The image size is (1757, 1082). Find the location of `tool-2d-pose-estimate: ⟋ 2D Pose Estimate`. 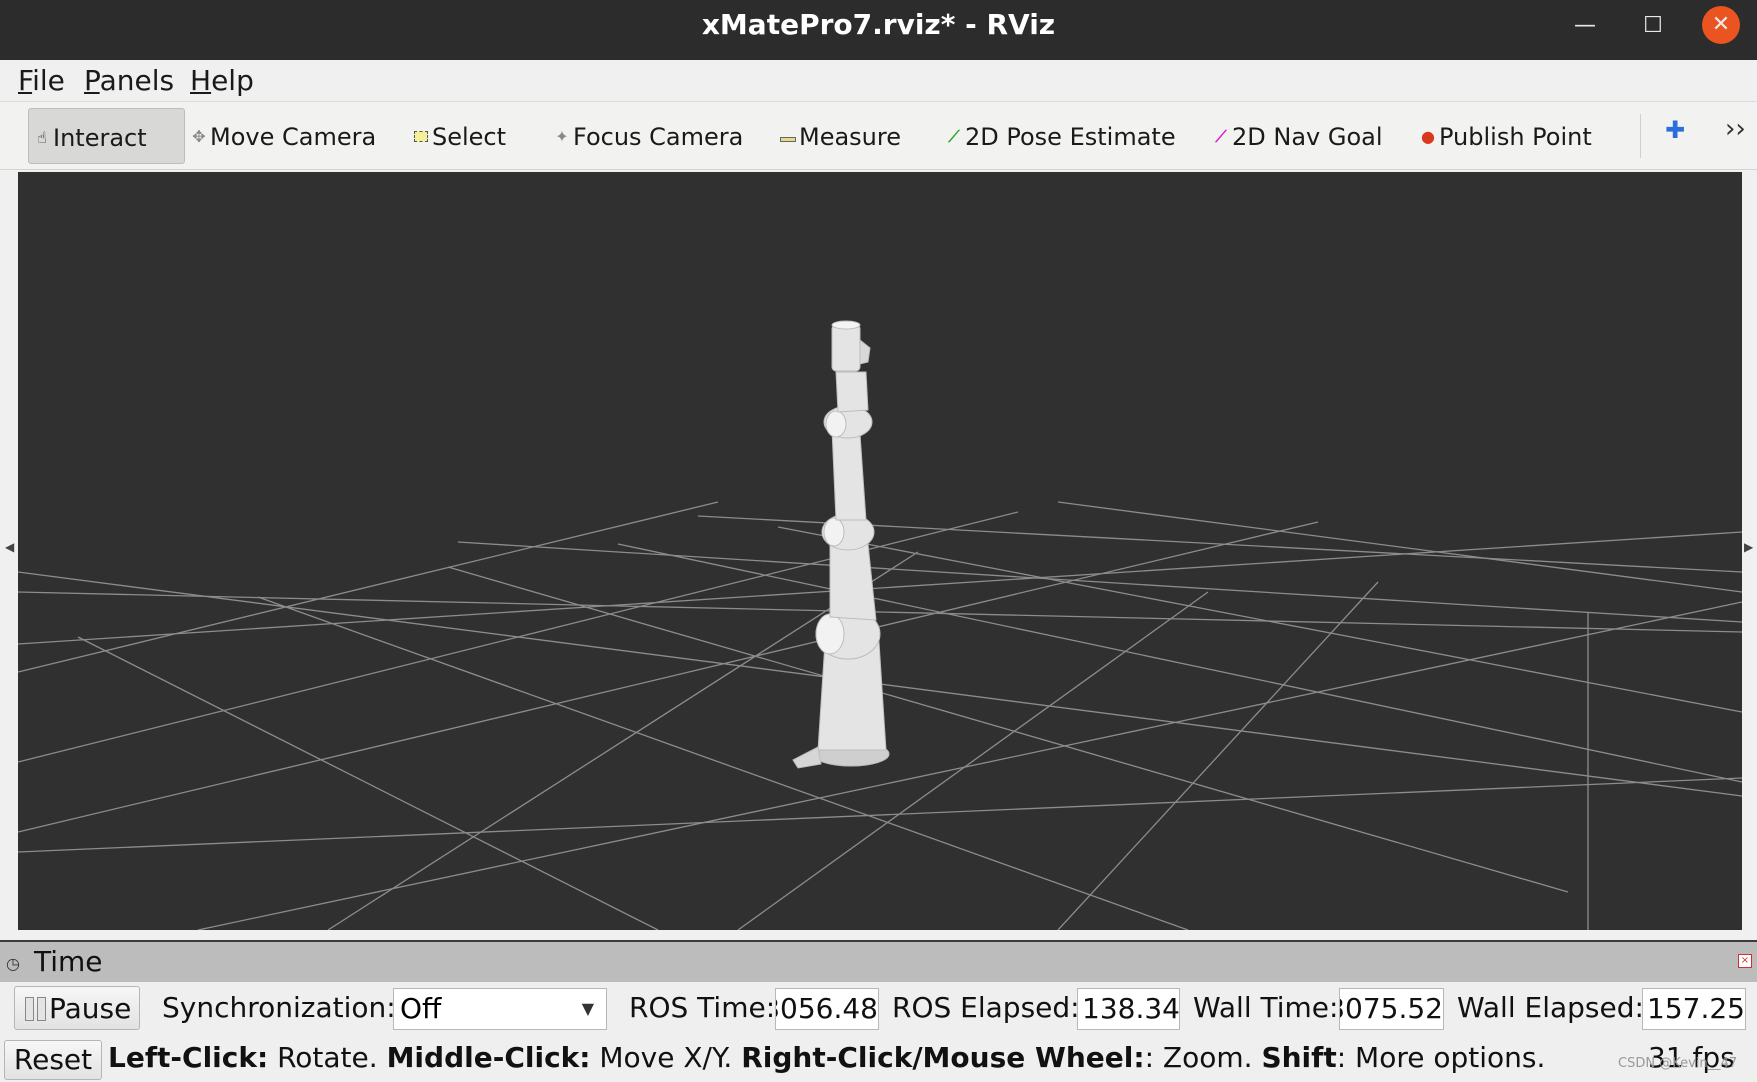

tool-2d-pose-estimate: ⟋ 2D Pose Estimate is located at coordinates (1060, 136).